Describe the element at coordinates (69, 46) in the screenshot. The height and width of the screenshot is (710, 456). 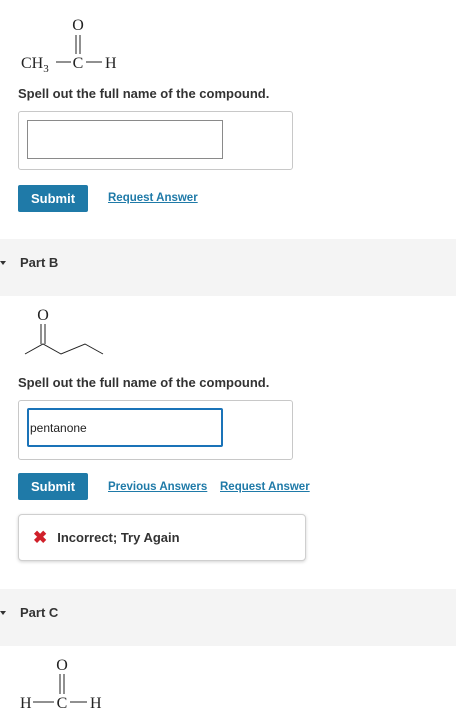
I see `acetaldehyde-structure: O CH3 C H` at that location.